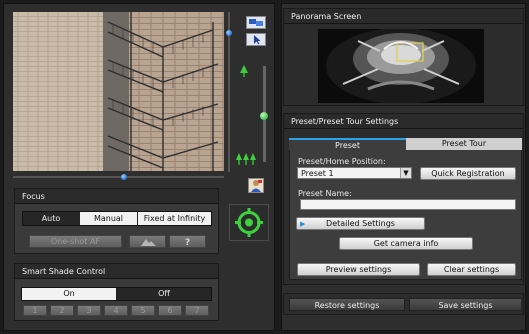  Describe the element at coordinates (118, 177) in the screenshot. I see `pan-slider-track` at that location.